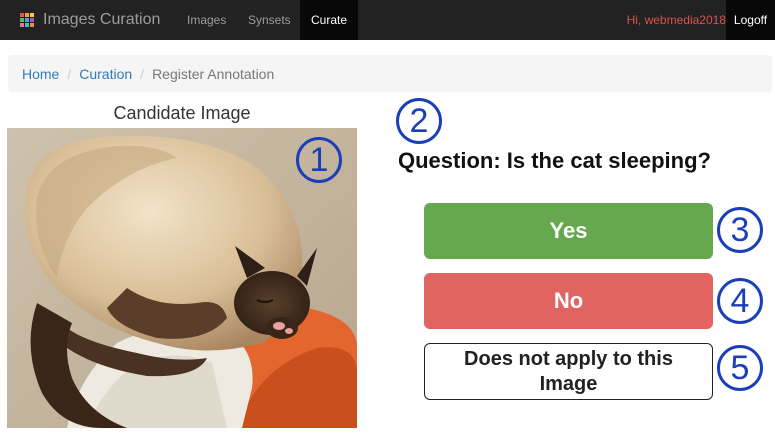 This screenshot has width=775, height=434. I want to click on breadcrumb-home: Home, so click(40, 74).